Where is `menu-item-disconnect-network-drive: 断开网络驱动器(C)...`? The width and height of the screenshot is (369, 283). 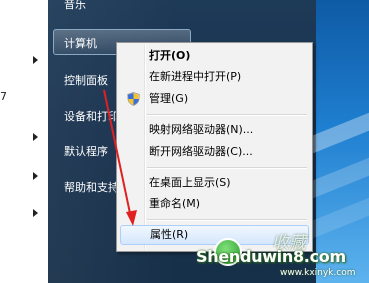
menu-item-disconnect-network-drive: 断开网络驱动器(C)... is located at coordinates (214, 152).